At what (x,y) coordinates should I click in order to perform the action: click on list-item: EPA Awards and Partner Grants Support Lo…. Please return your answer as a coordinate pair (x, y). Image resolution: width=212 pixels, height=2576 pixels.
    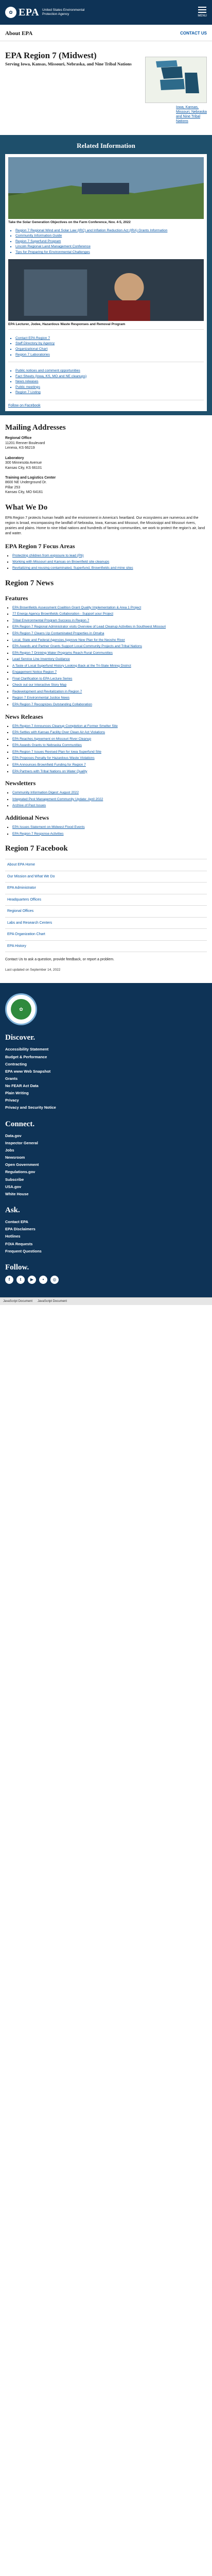
    Looking at the image, I should click on (109, 646).